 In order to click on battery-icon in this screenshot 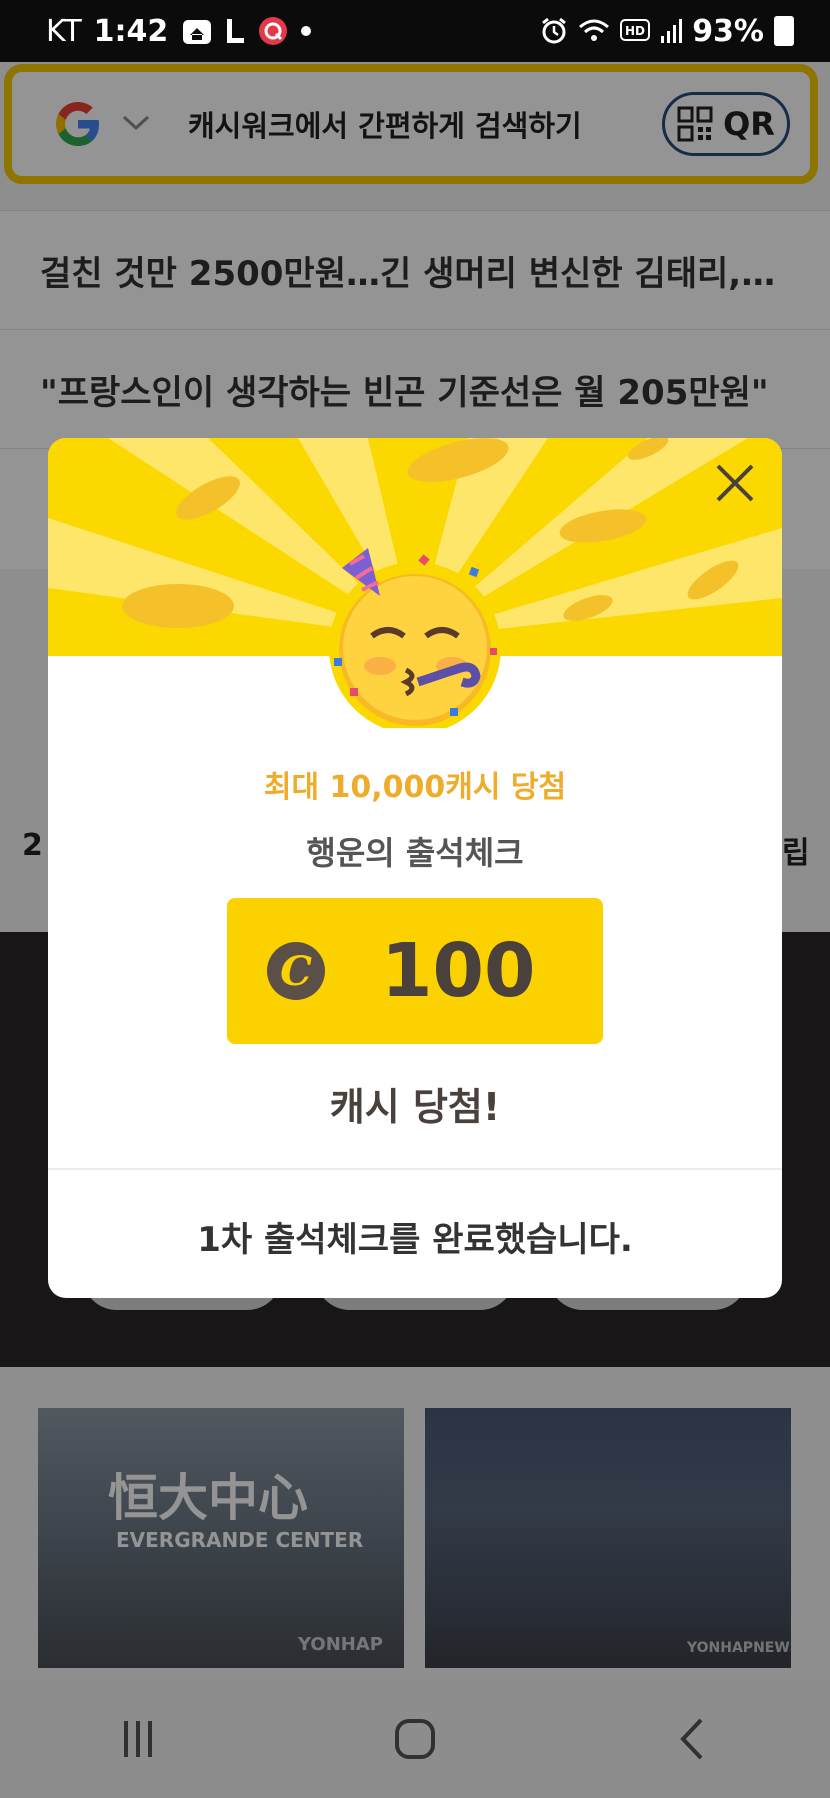, I will do `click(784, 31)`.